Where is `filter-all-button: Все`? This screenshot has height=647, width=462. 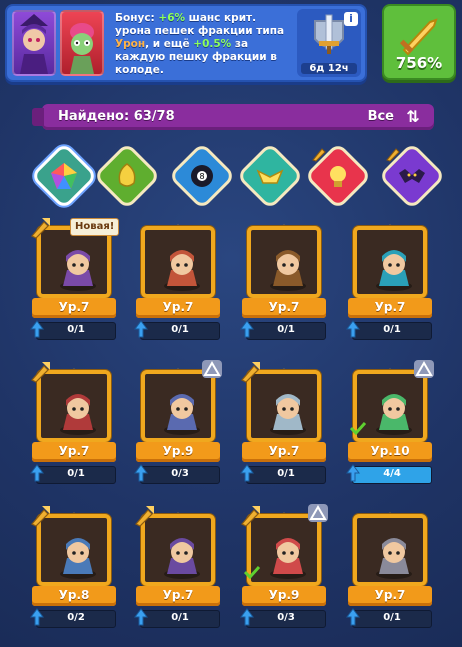
filter-all-button: Все is located at coordinates (381, 116).